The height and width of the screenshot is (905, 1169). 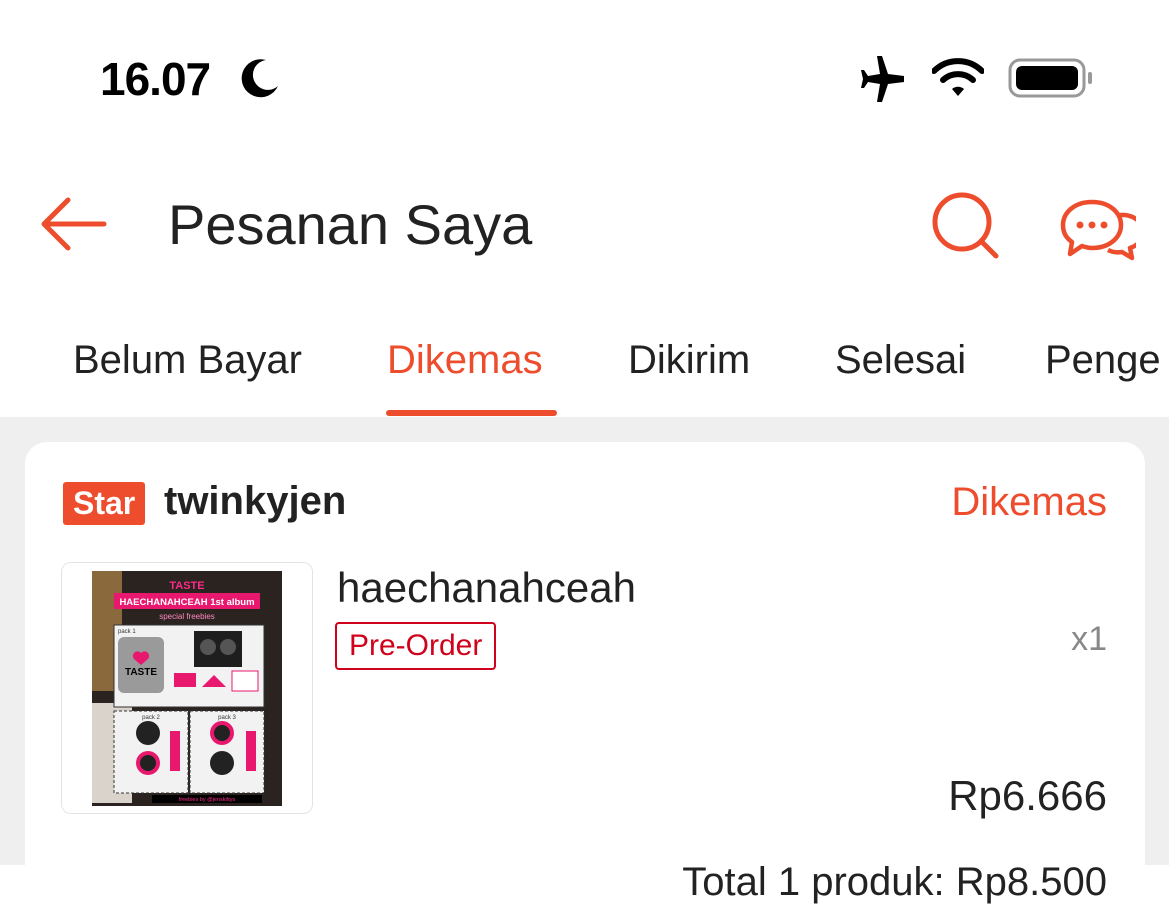 What do you see at coordinates (471, 413) in the screenshot?
I see `active-tab-indicator` at bounding box center [471, 413].